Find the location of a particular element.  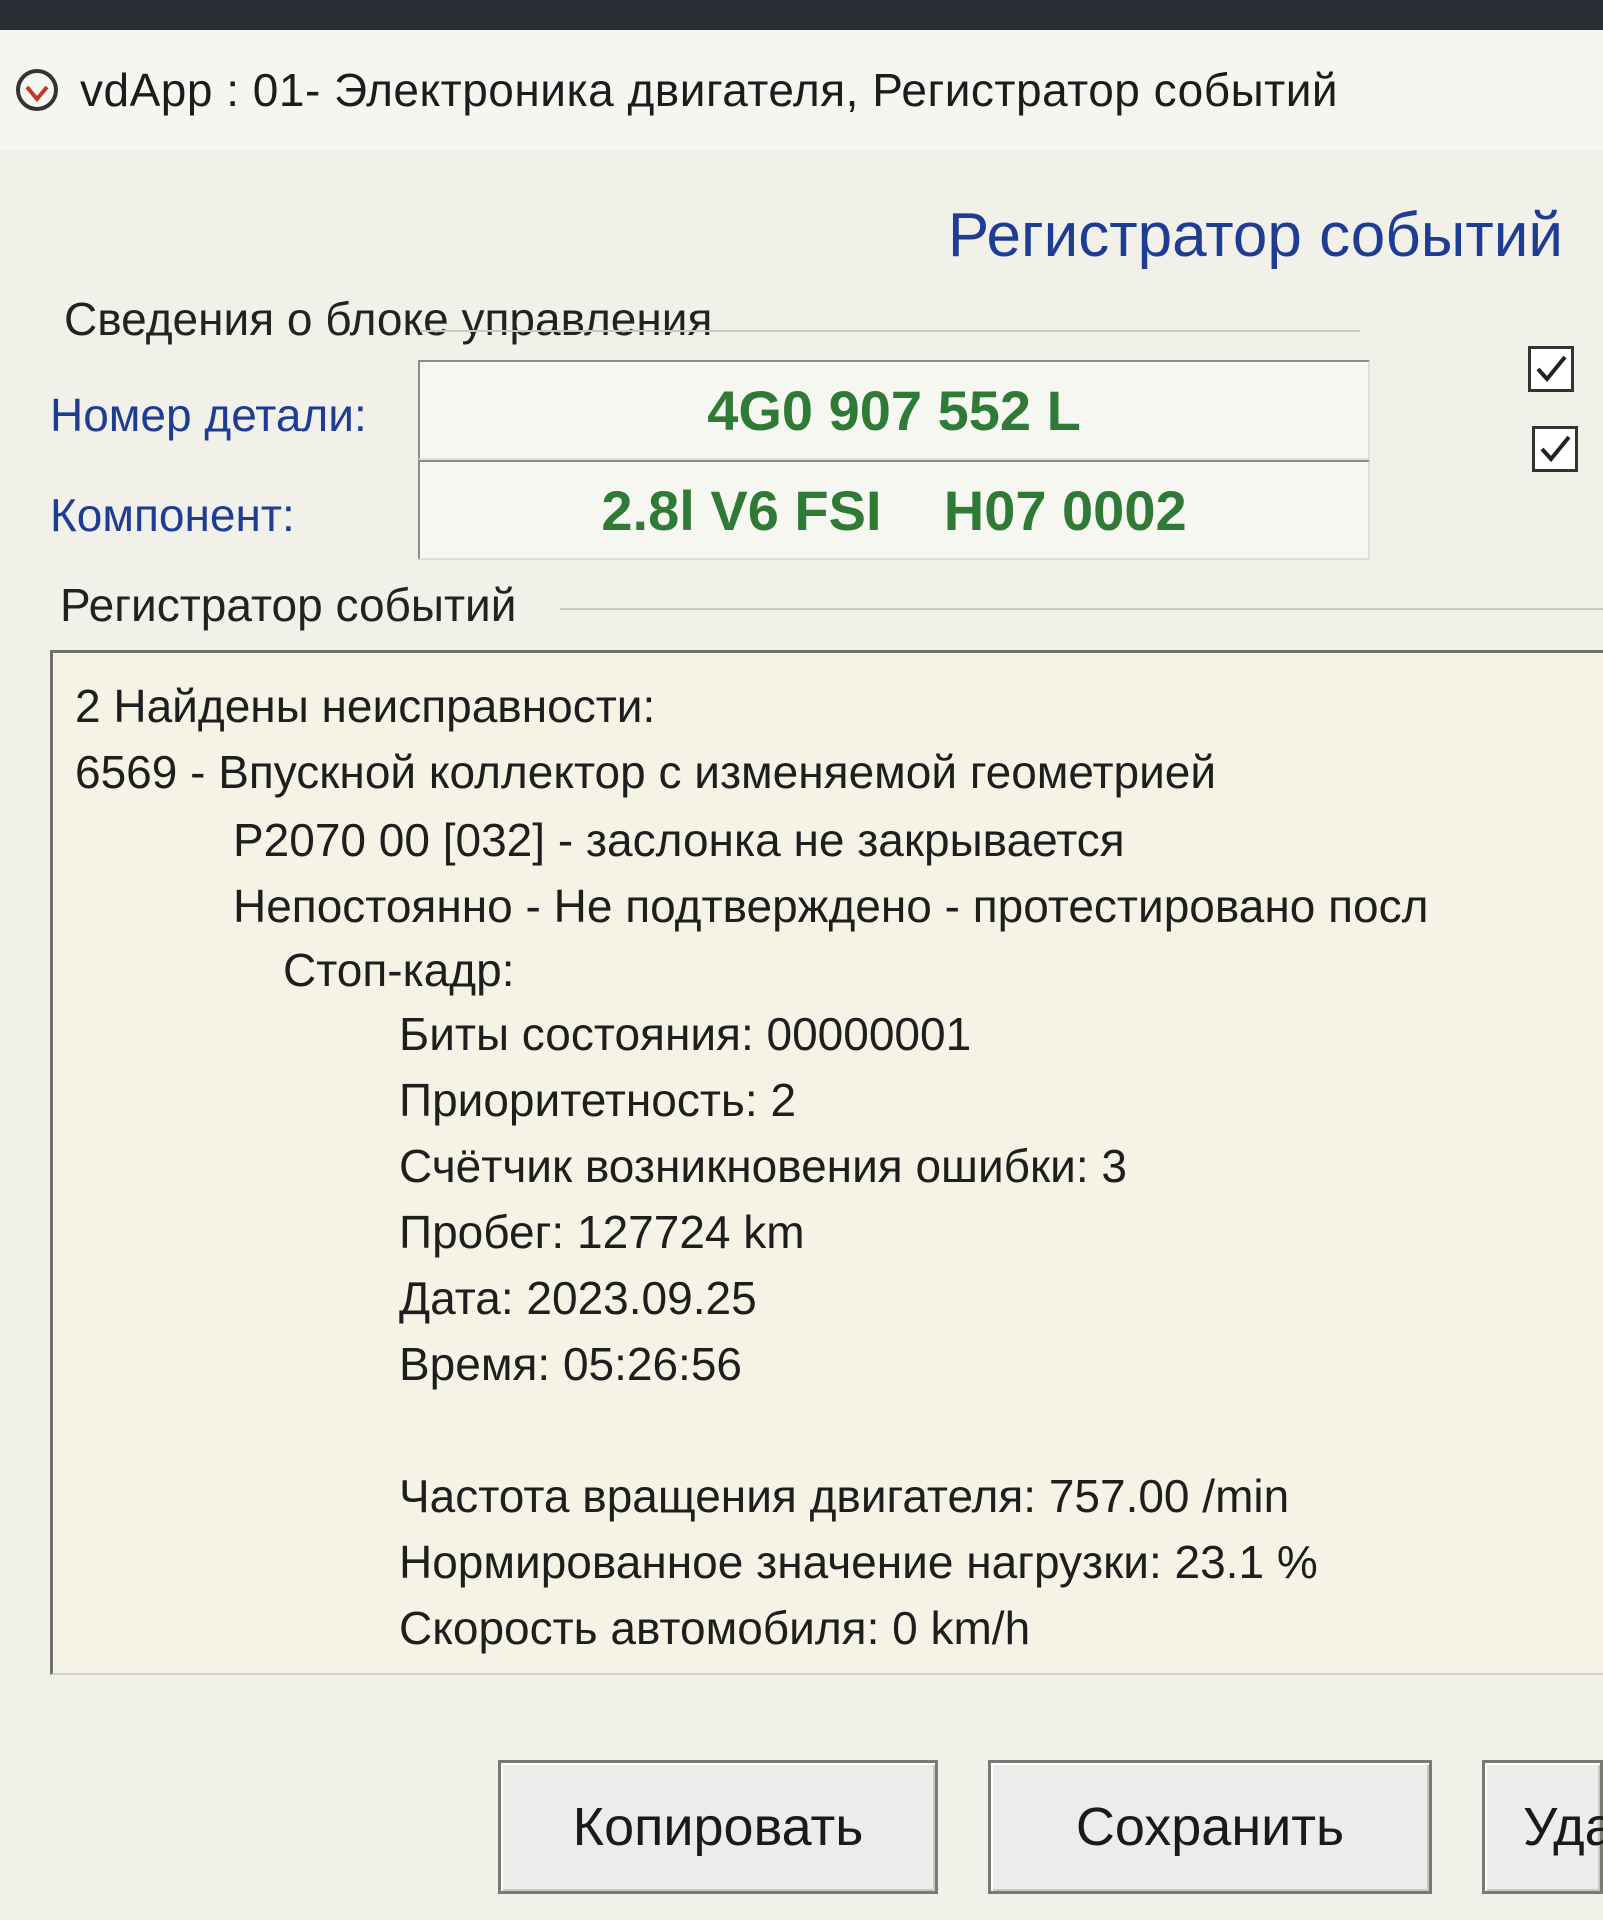

log-line: P2070 00 [032] - заслонка не закрывается is located at coordinates (679, 840).